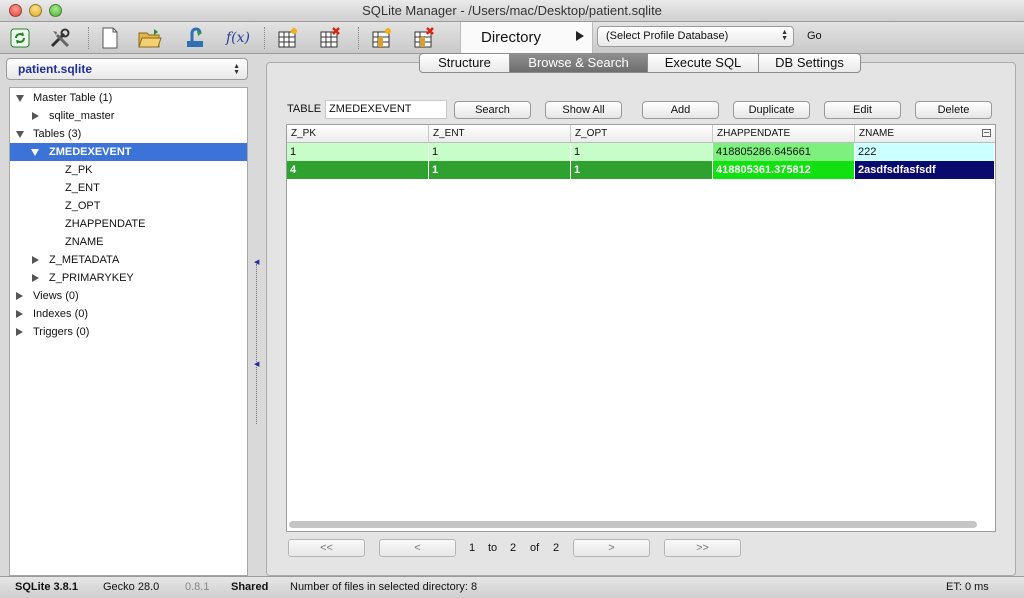  What do you see at coordinates (925, 170) in the screenshot?
I see `table-cell: 2asdfsdfasfsdf` at bounding box center [925, 170].